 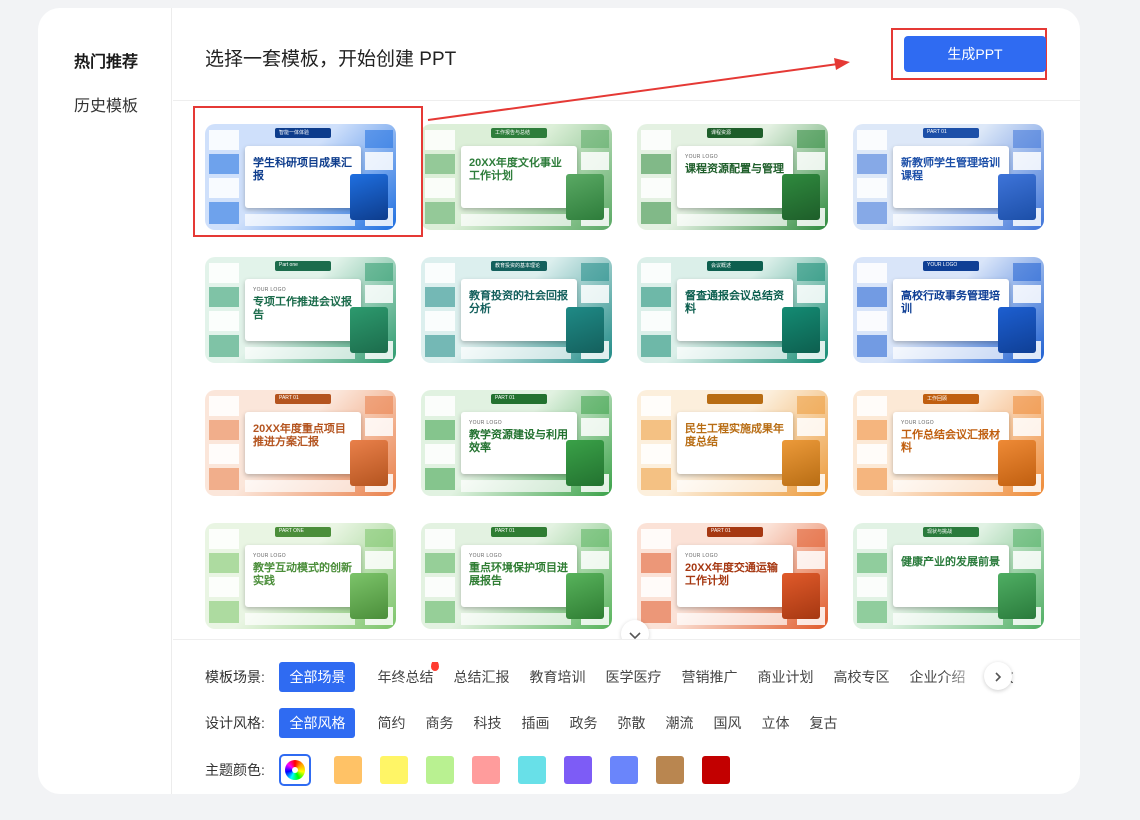 What do you see at coordinates (583, 723) in the screenshot?
I see `style-option: 政务` at bounding box center [583, 723].